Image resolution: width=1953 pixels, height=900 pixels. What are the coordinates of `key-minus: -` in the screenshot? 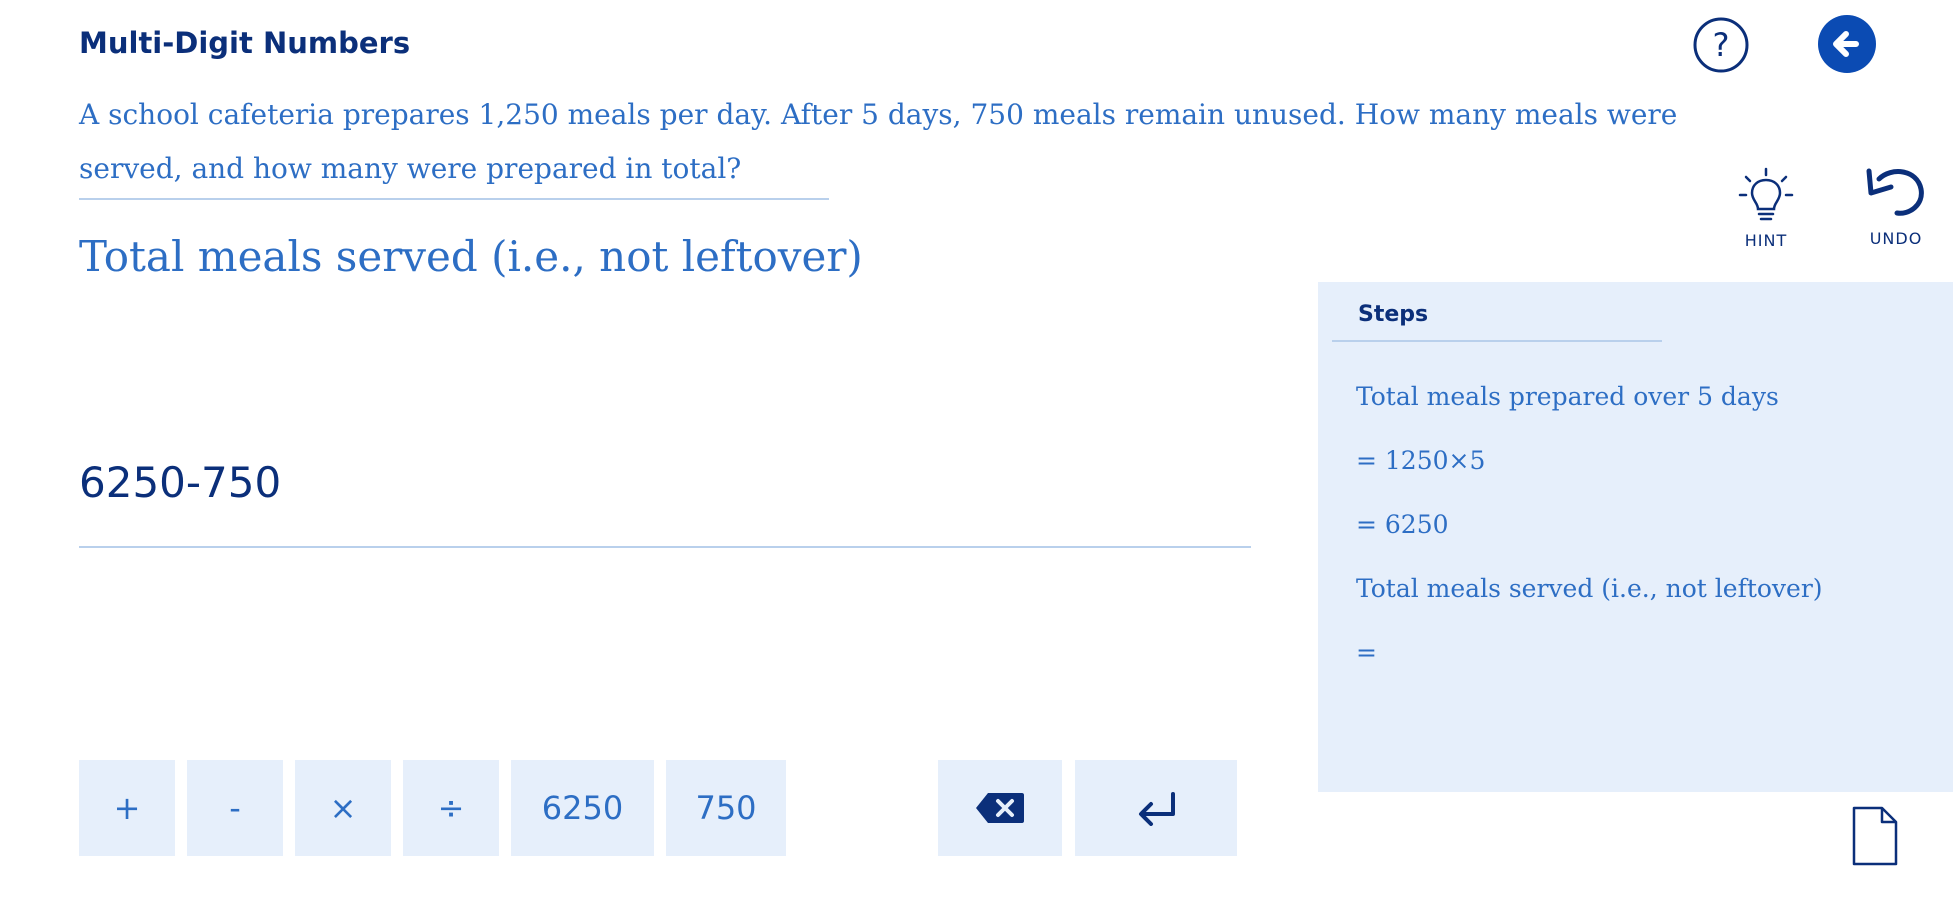 It's located at (235, 808).